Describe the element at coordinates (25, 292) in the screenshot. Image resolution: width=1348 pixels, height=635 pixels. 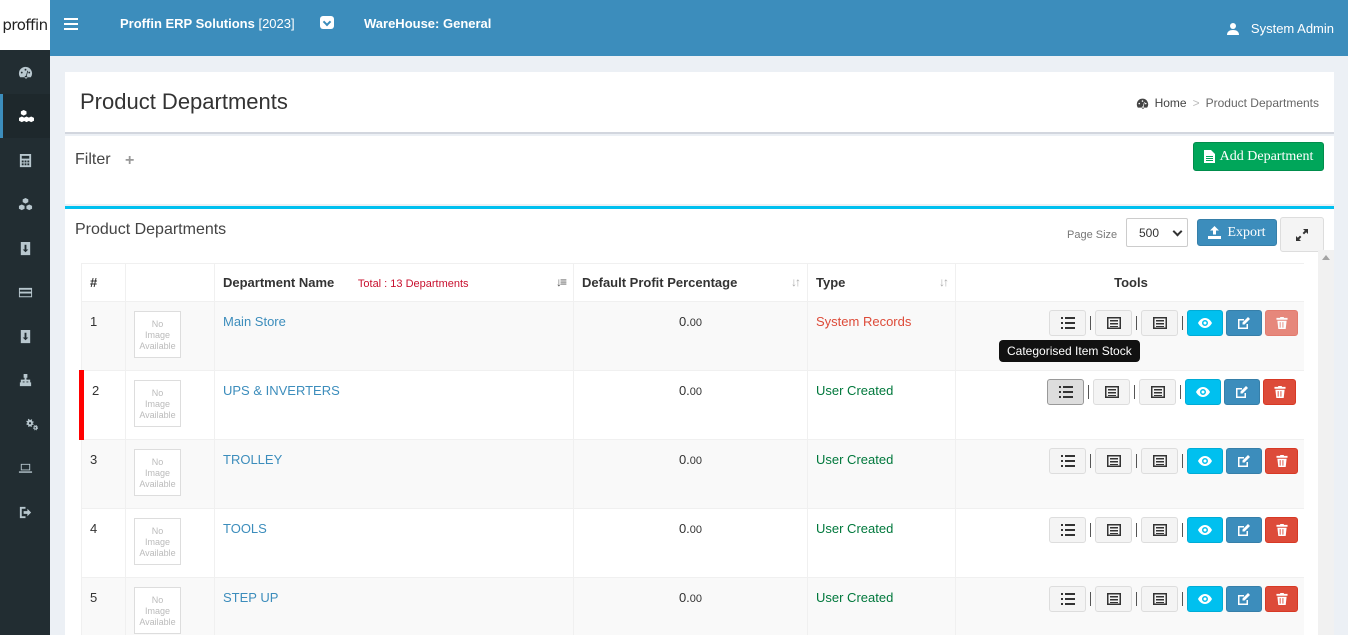
I see `sidebar-item-payments` at that location.